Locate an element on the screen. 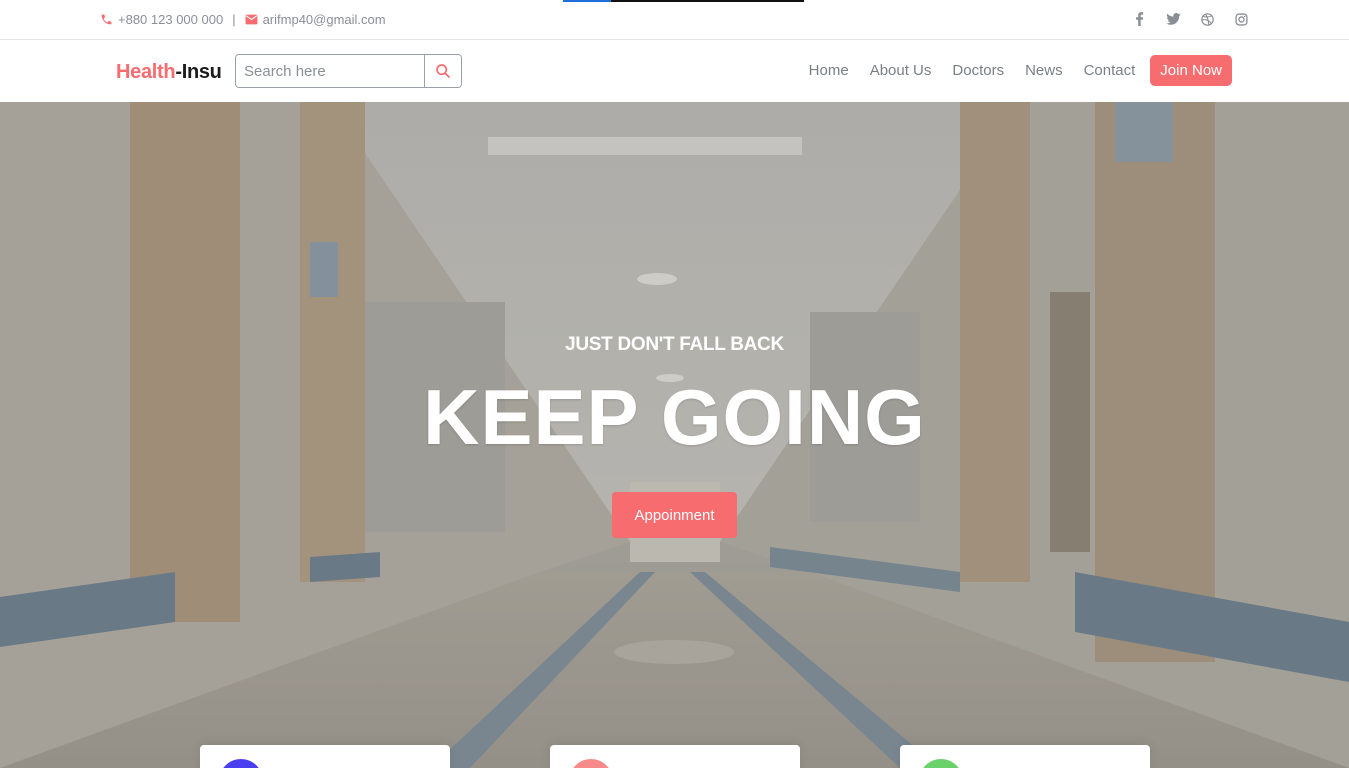 The image size is (1349, 768). logo-part-health: Health is located at coordinates (146, 72).